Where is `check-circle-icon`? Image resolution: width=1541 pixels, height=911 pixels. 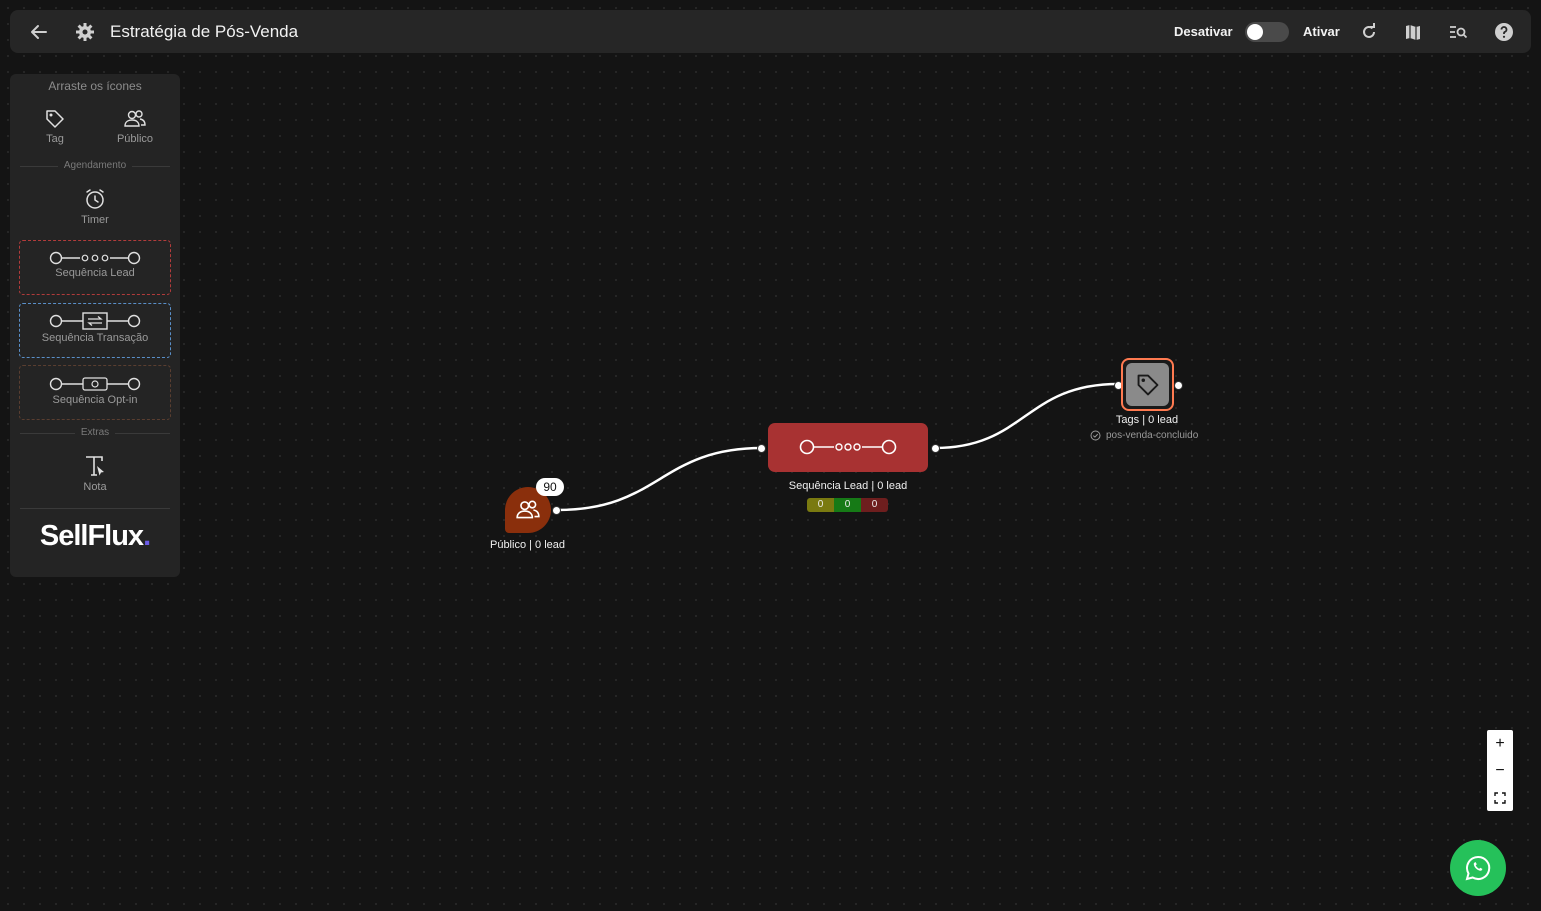
check-circle-icon is located at coordinates (1095, 435).